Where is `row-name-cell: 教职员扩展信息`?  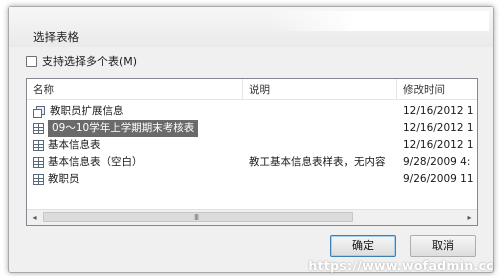
row-name-cell: 教职员扩展信息 is located at coordinates (78, 111).